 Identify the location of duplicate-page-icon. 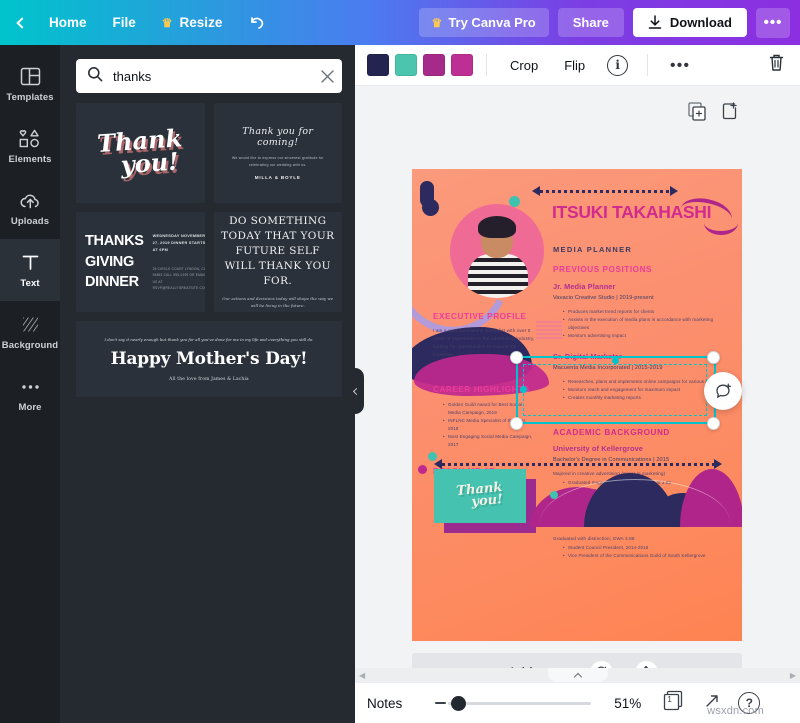
(697, 114).